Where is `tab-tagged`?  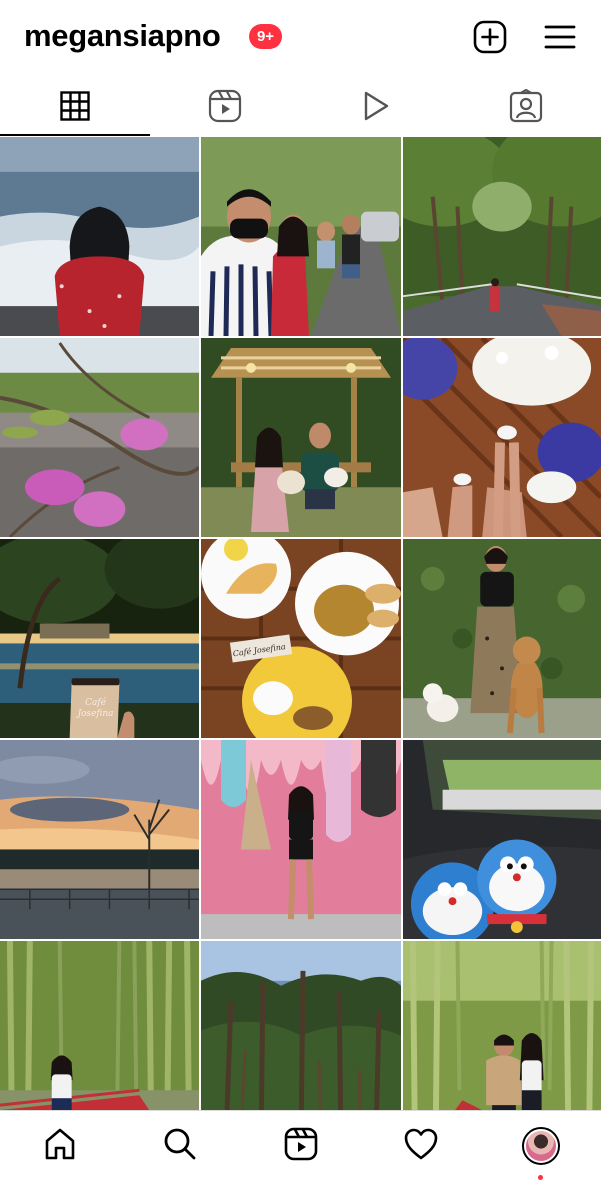
tab-tagged is located at coordinates (526, 106).